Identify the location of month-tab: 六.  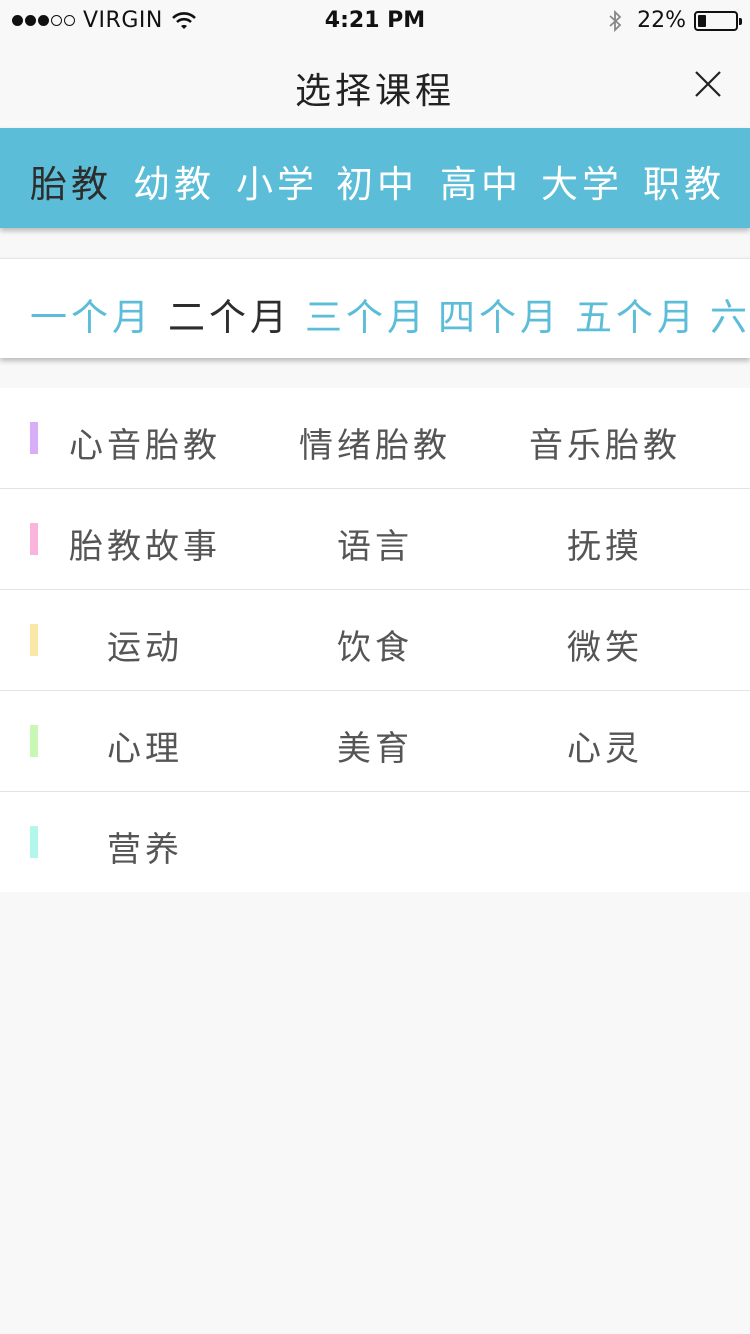
(730, 314).